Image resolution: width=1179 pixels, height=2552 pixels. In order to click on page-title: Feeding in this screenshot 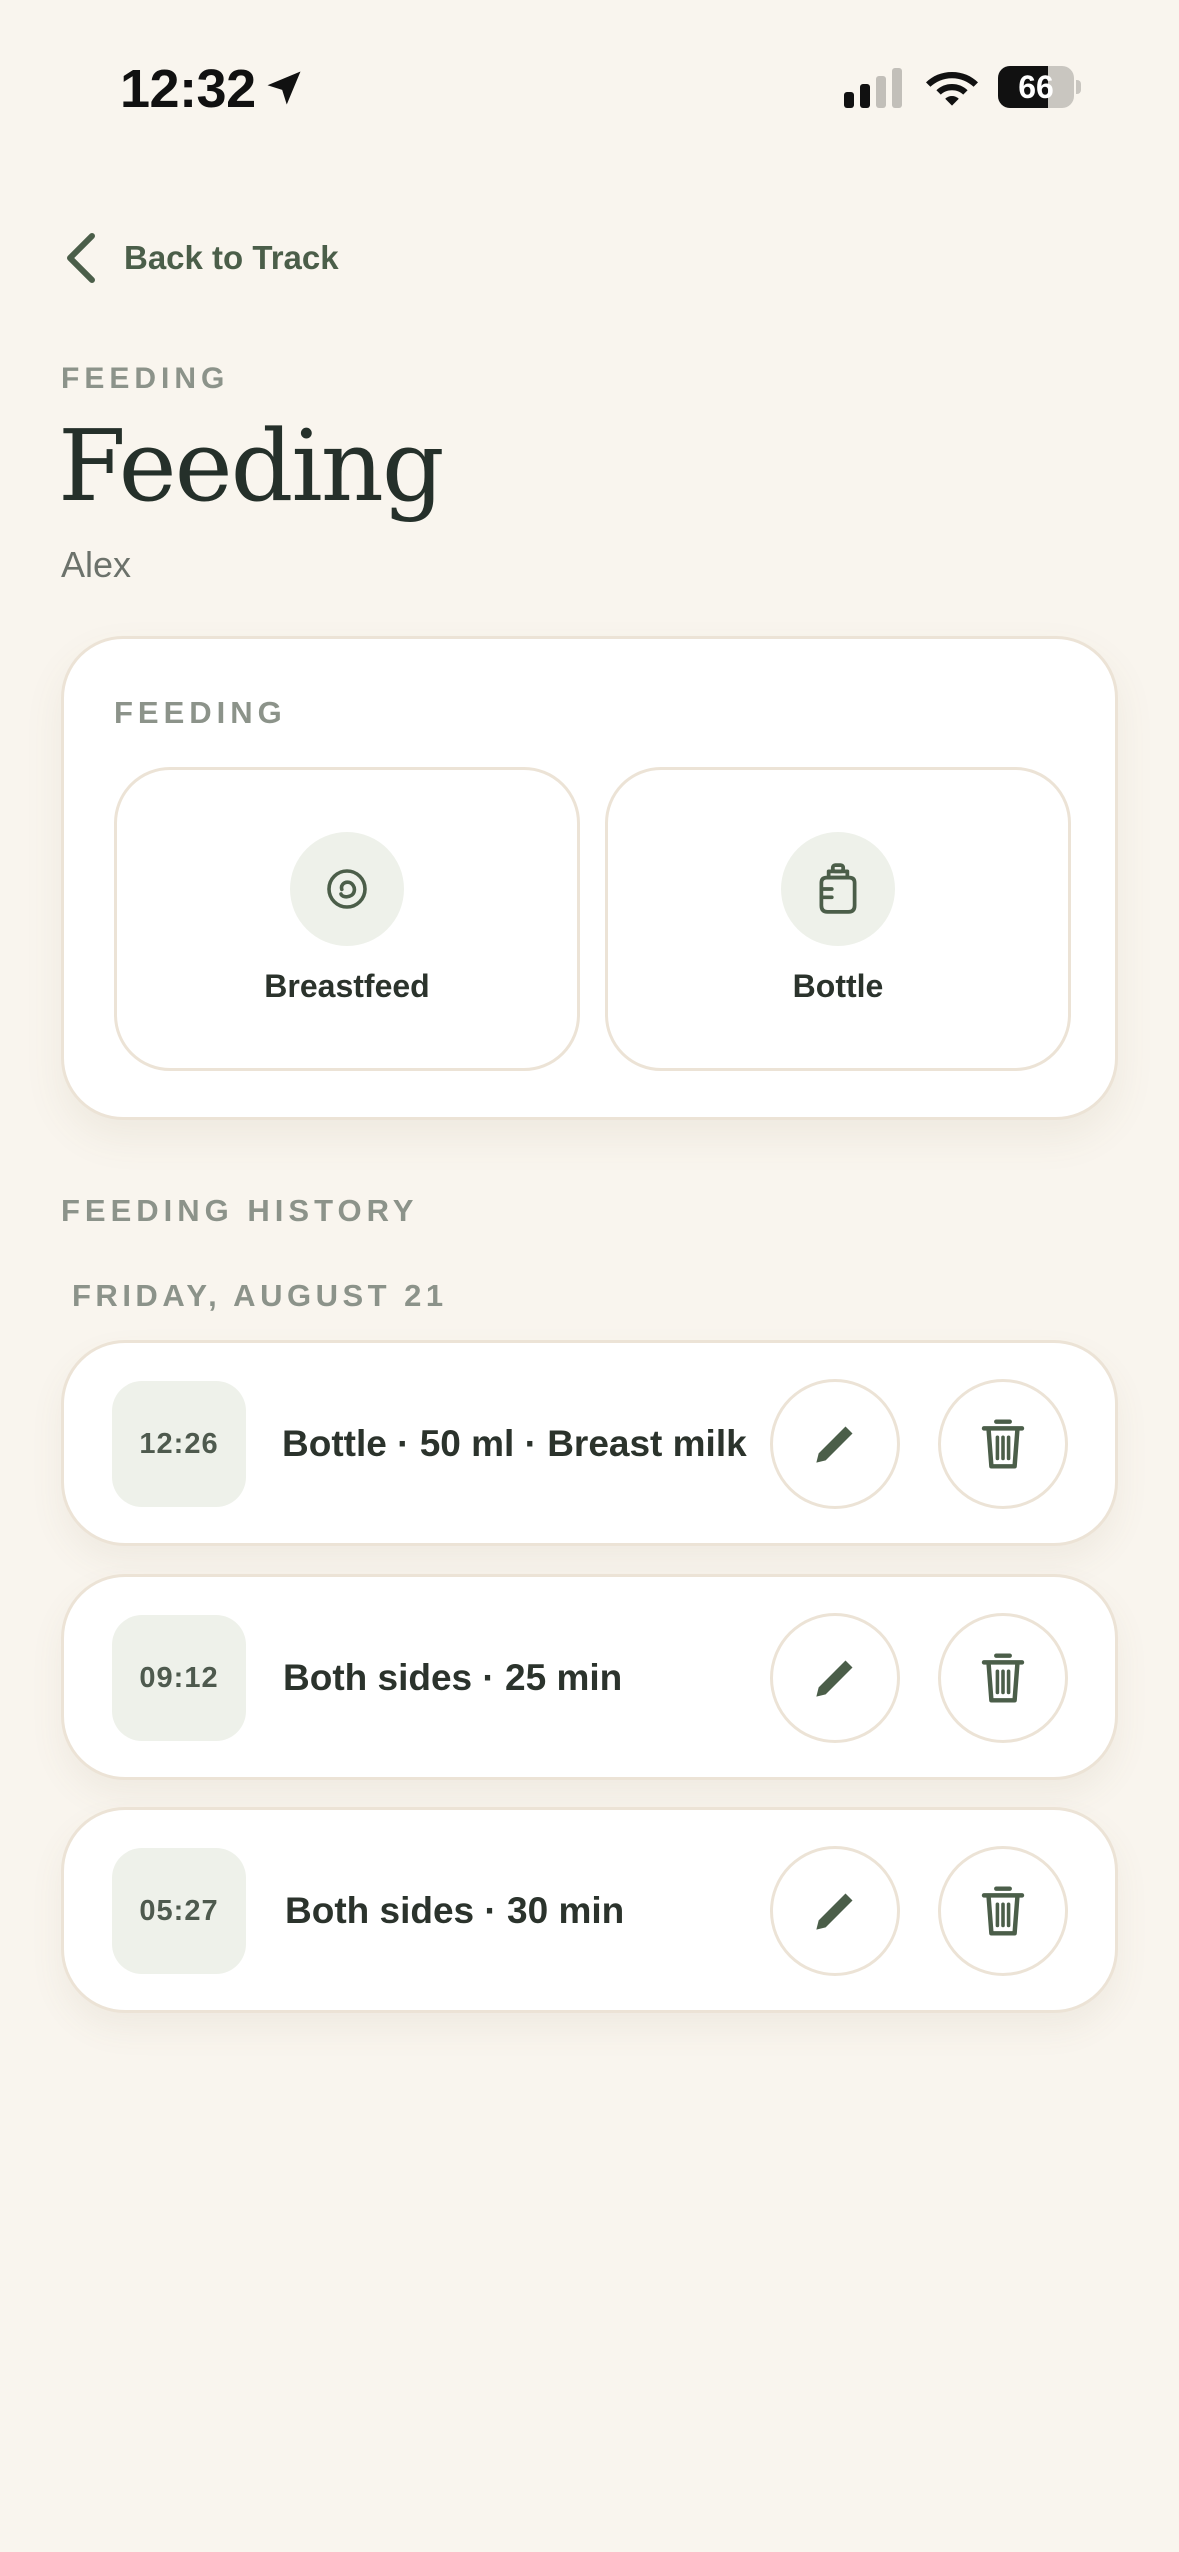, I will do `click(251, 467)`.